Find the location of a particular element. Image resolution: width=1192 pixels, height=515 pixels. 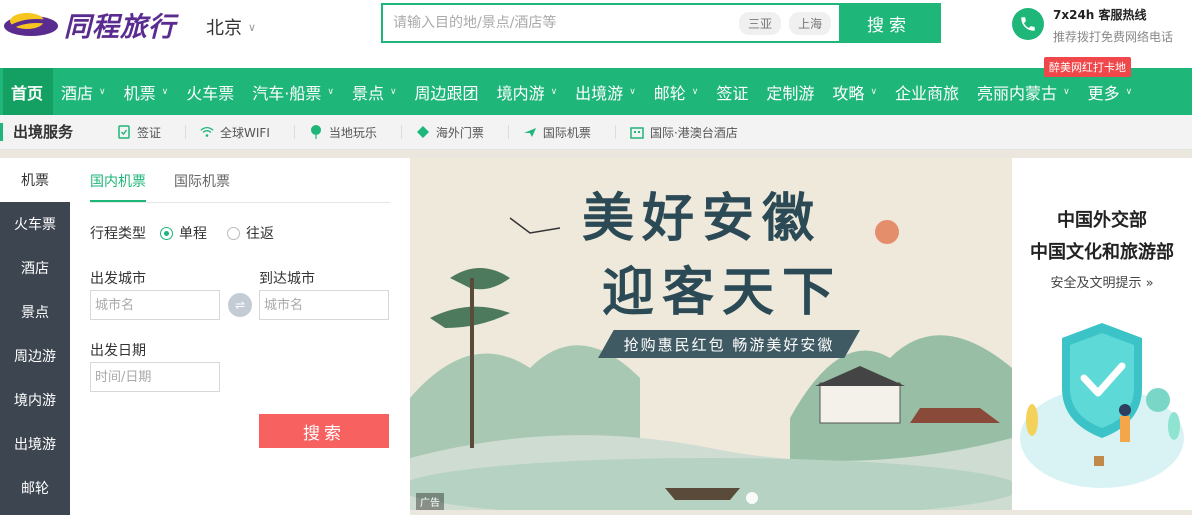

side-tab-flight: 机票 is located at coordinates (35, 180).